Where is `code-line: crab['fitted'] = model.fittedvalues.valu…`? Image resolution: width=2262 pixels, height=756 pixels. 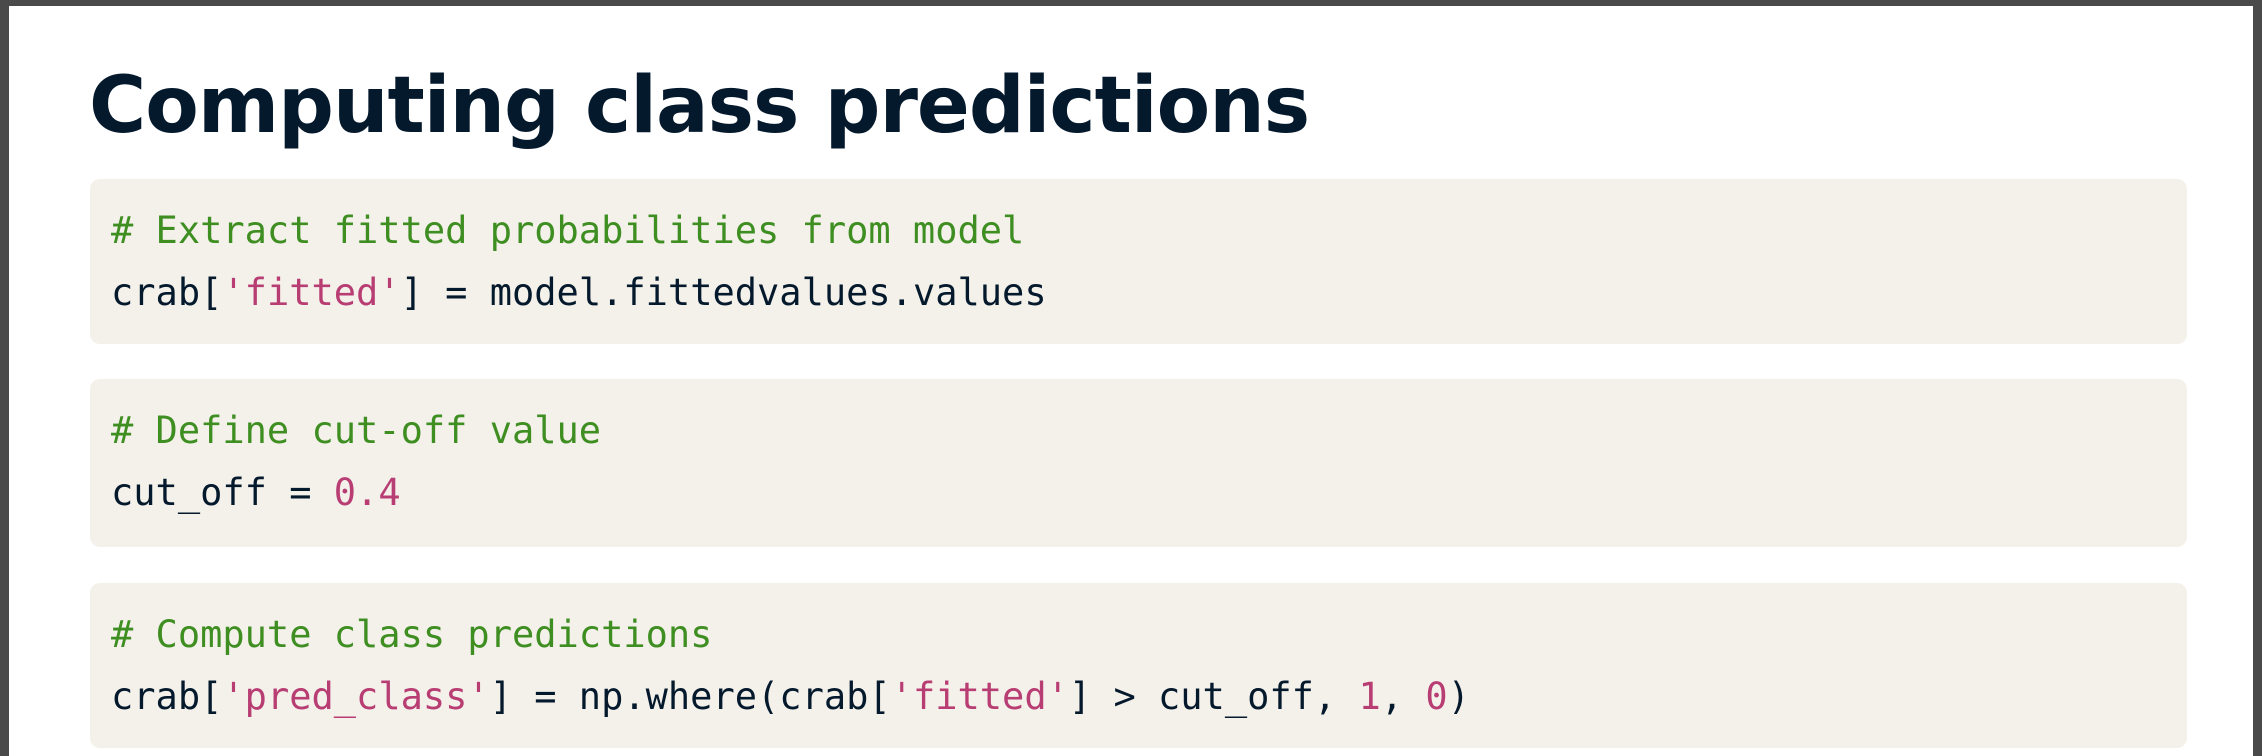
code-line: crab['fitted'] = model.fittedvalues.valu… is located at coordinates (579, 293).